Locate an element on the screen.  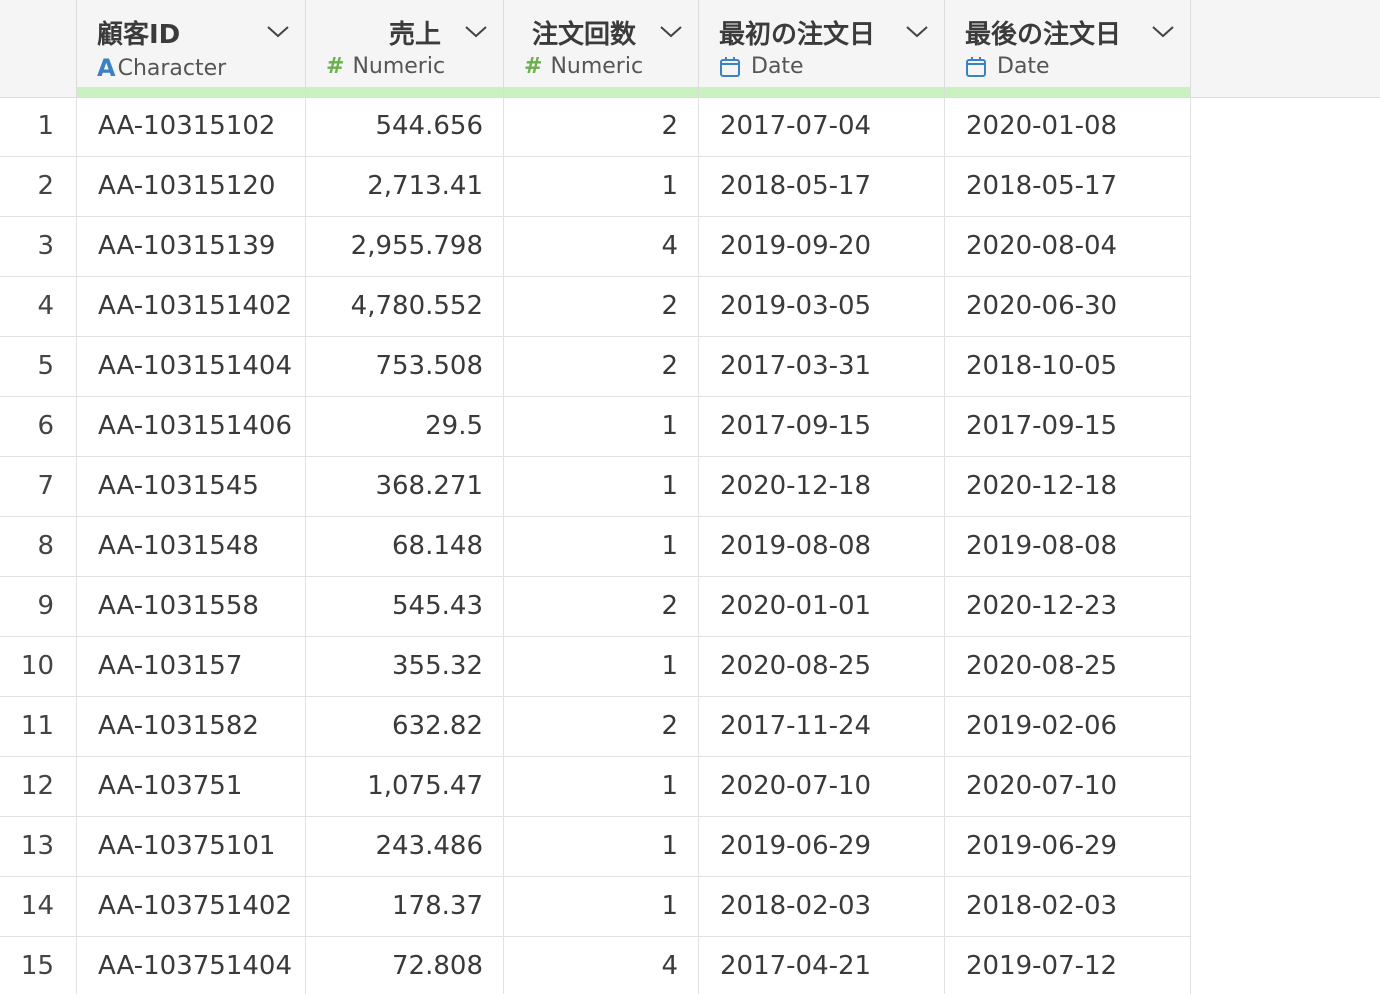
table-cell: AA-103751 is located at coordinates (191, 786).